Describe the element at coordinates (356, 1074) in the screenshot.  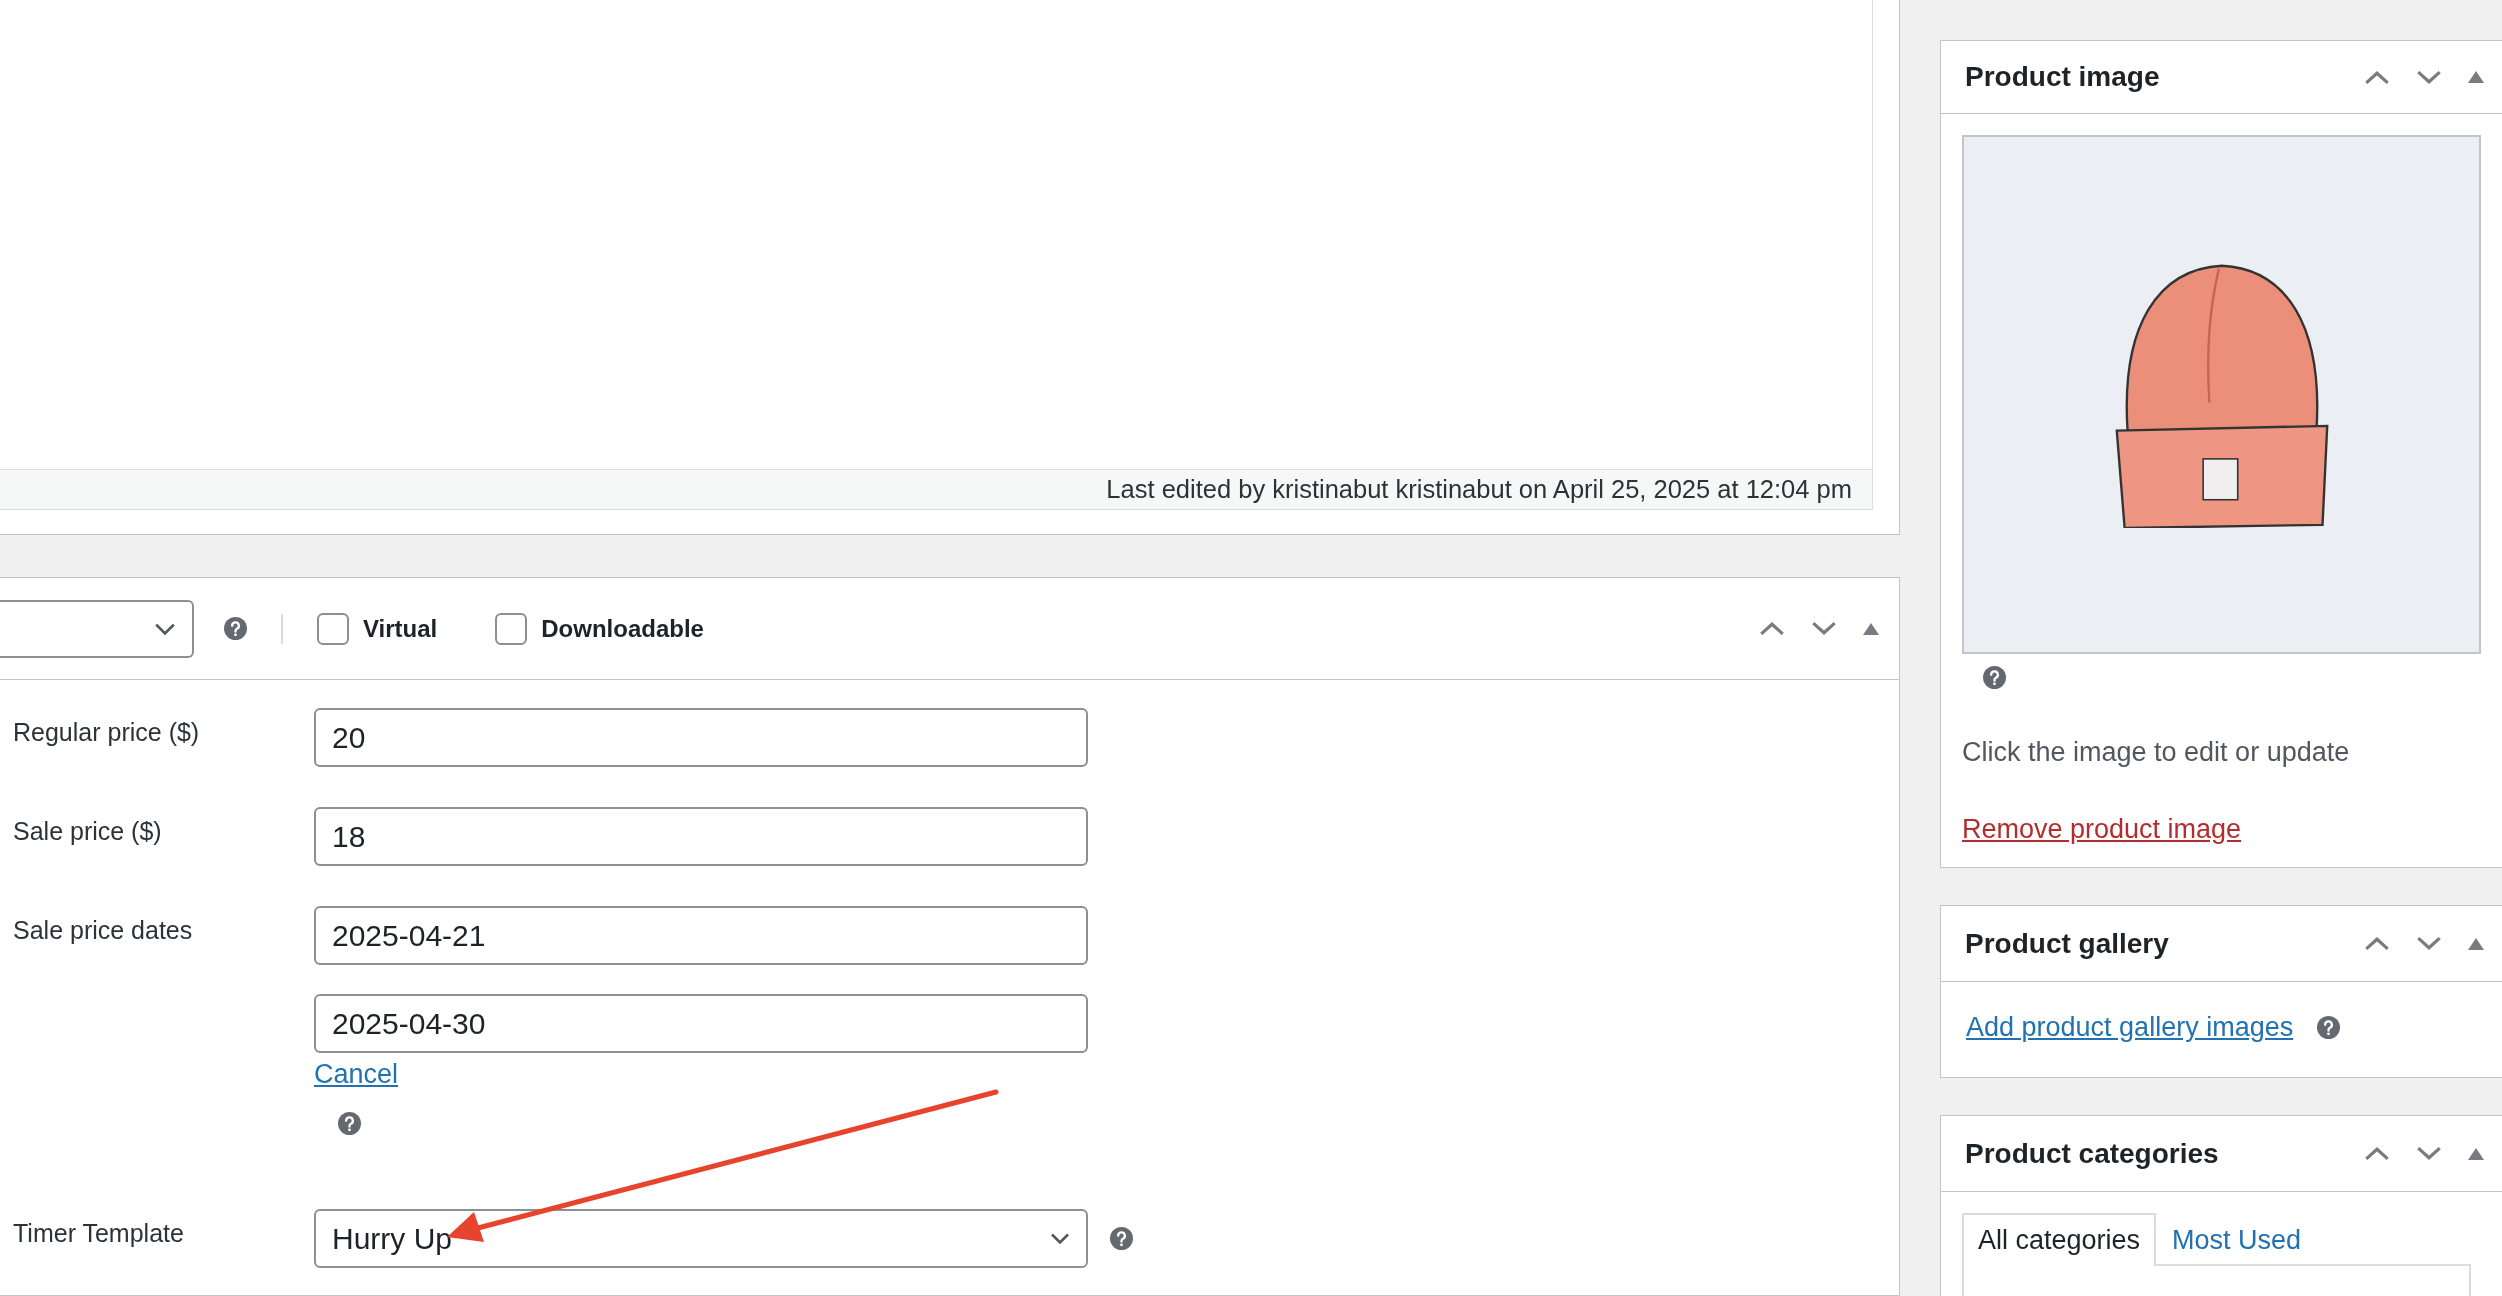
I see `cancel-link: Cancel` at that location.